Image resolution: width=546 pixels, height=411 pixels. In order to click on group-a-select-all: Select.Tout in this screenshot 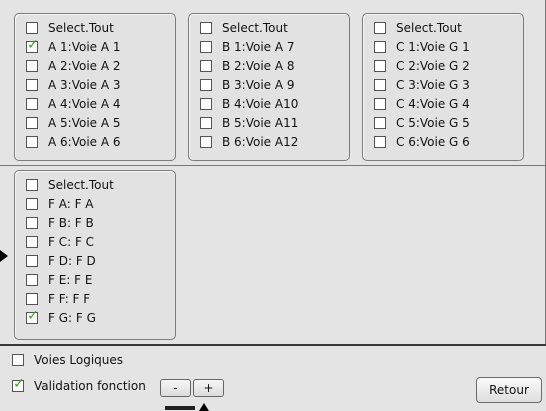, I will do `click(70, 27)`.